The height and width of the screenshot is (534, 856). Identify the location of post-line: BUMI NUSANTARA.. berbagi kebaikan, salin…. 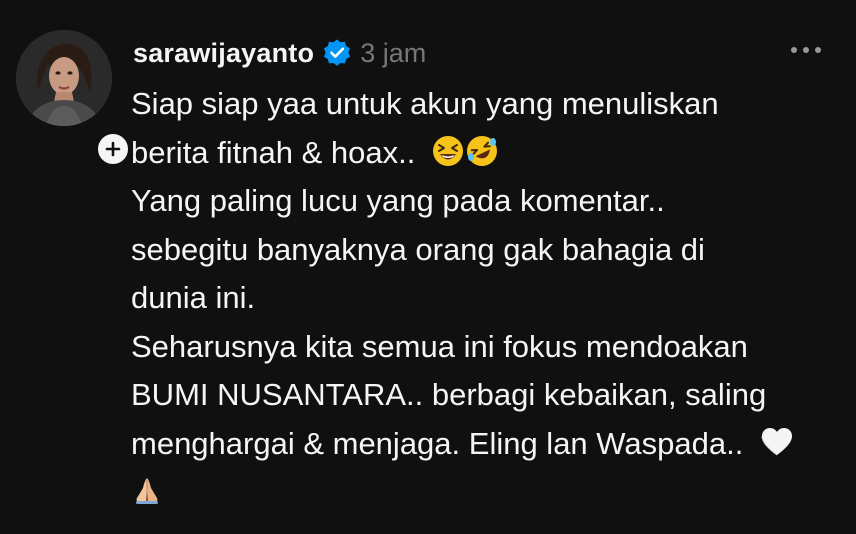
(486, 395).